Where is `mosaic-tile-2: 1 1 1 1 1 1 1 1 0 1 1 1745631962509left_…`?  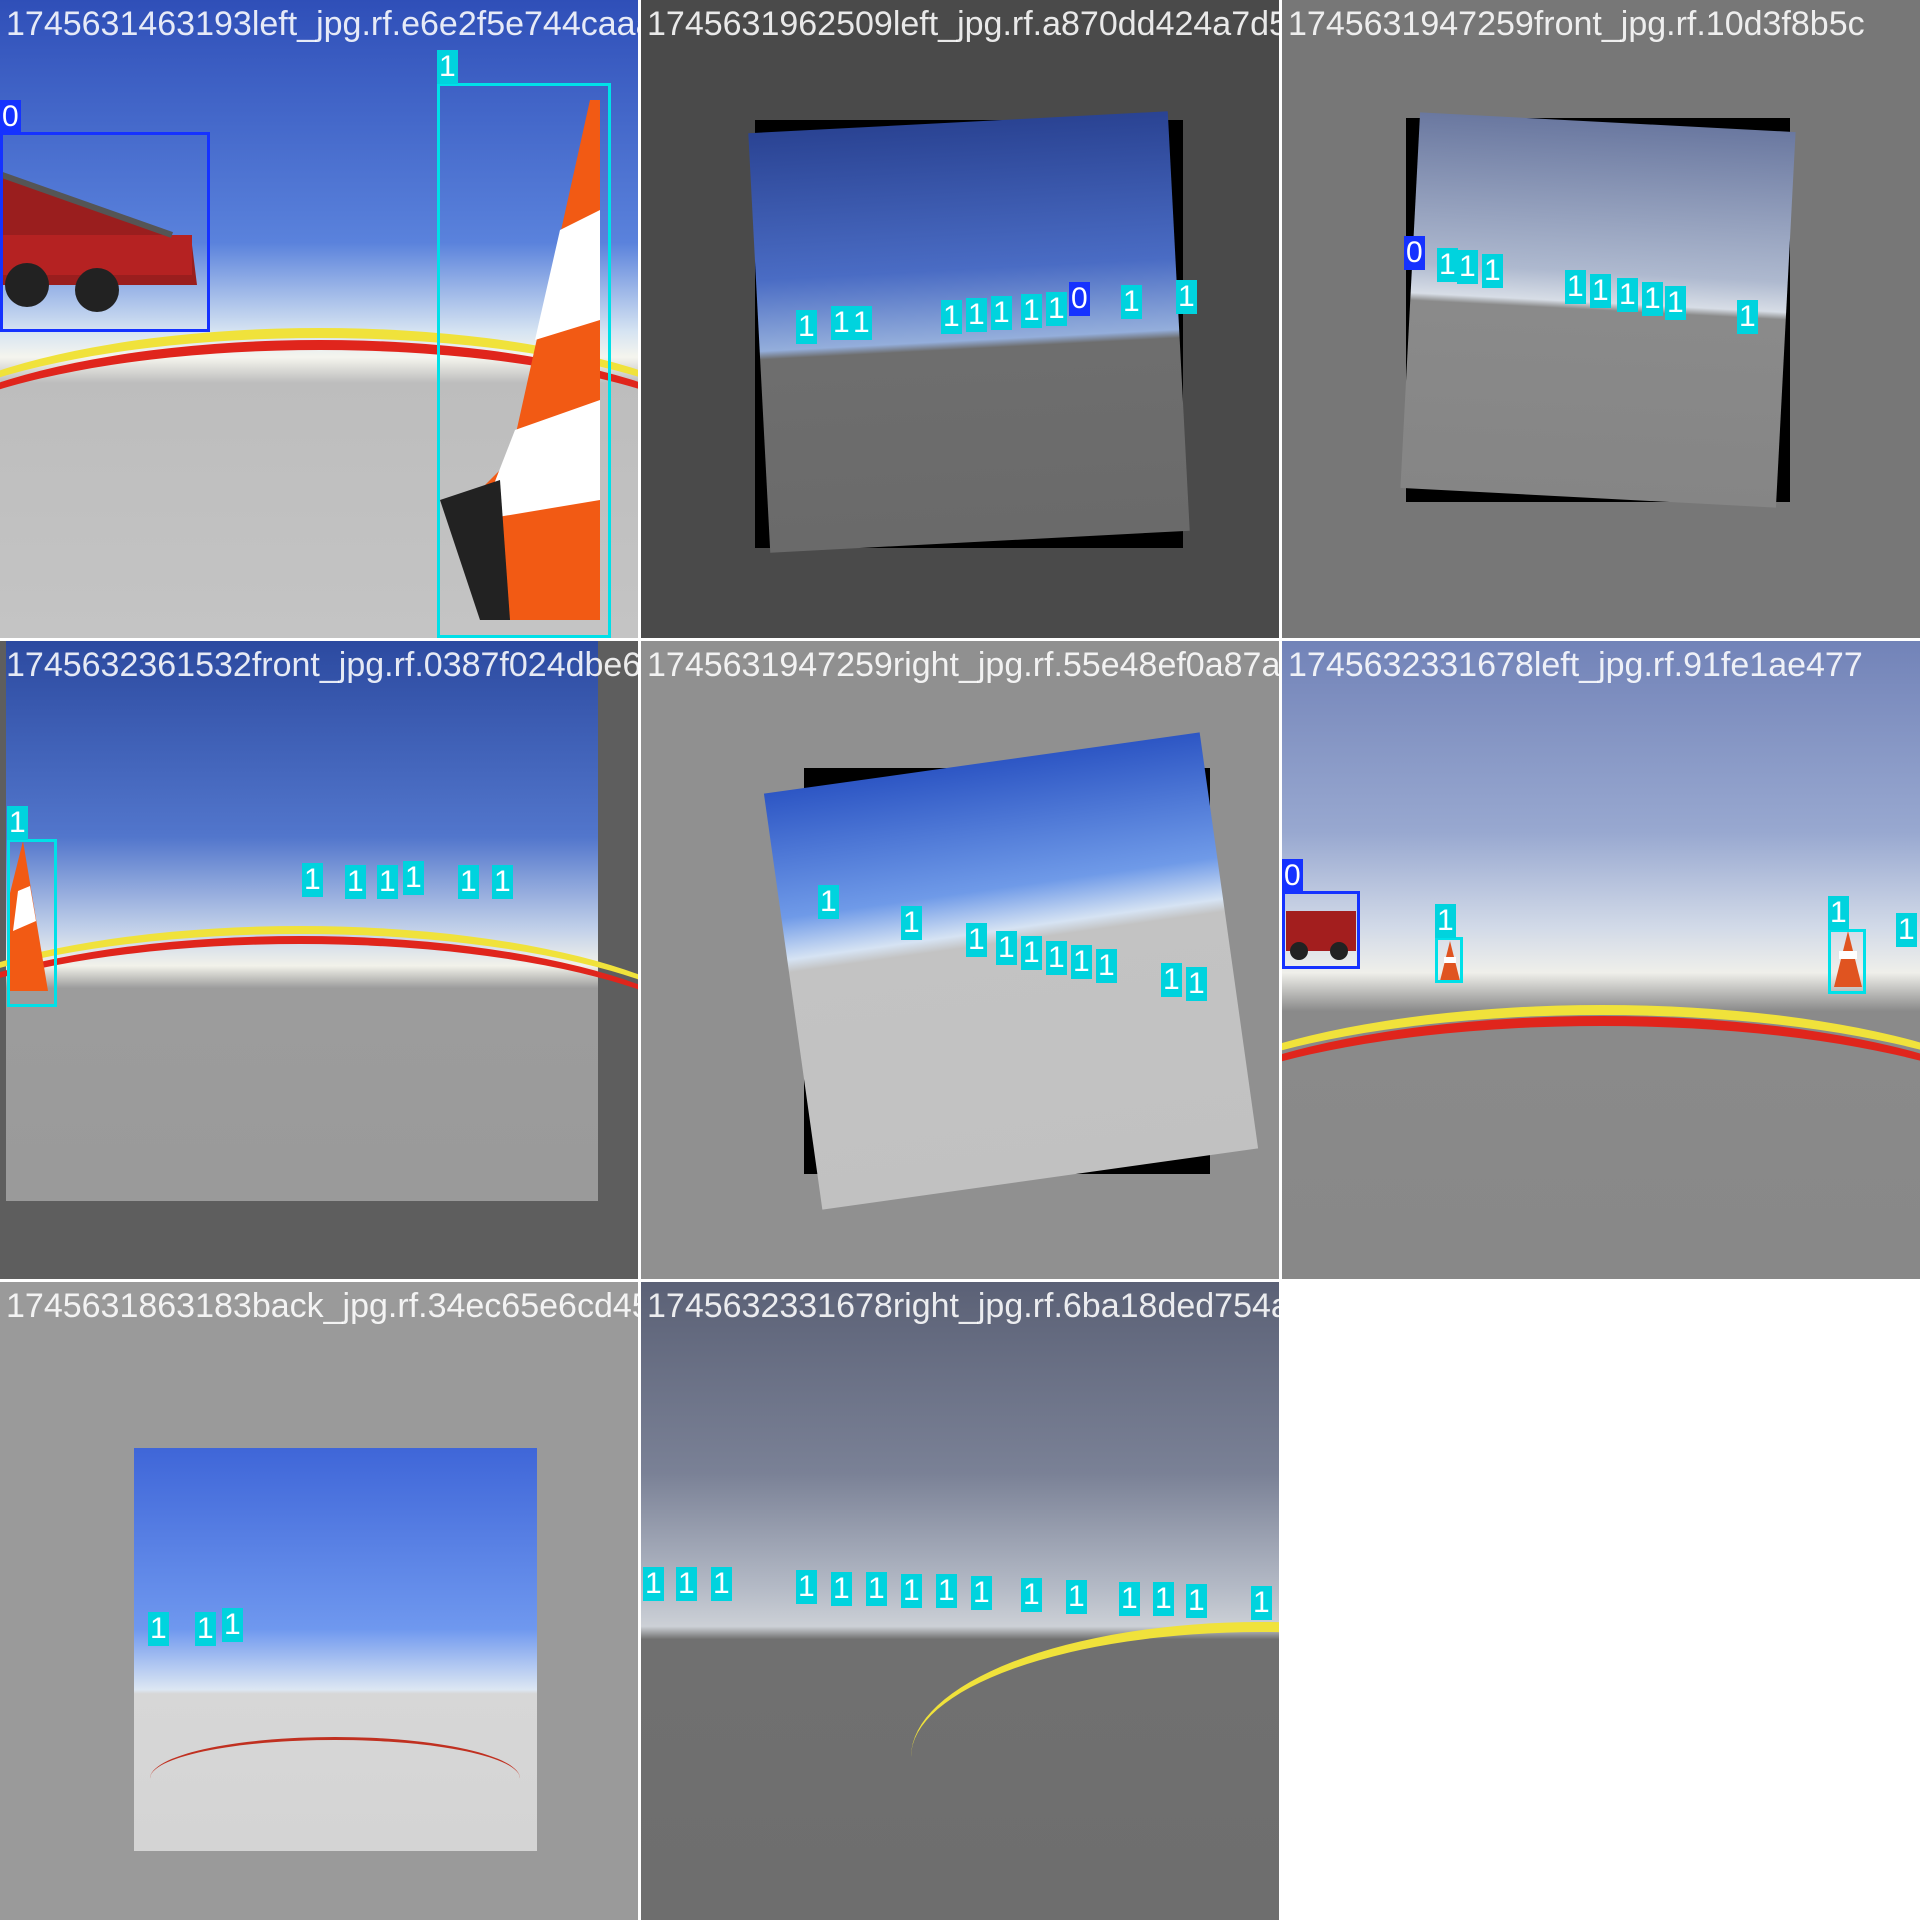 mosaic-tile-2: 1 1 1 1 1 1 1 1 0 1 1 1745631962509left_… is located at coordinates (960, 319).